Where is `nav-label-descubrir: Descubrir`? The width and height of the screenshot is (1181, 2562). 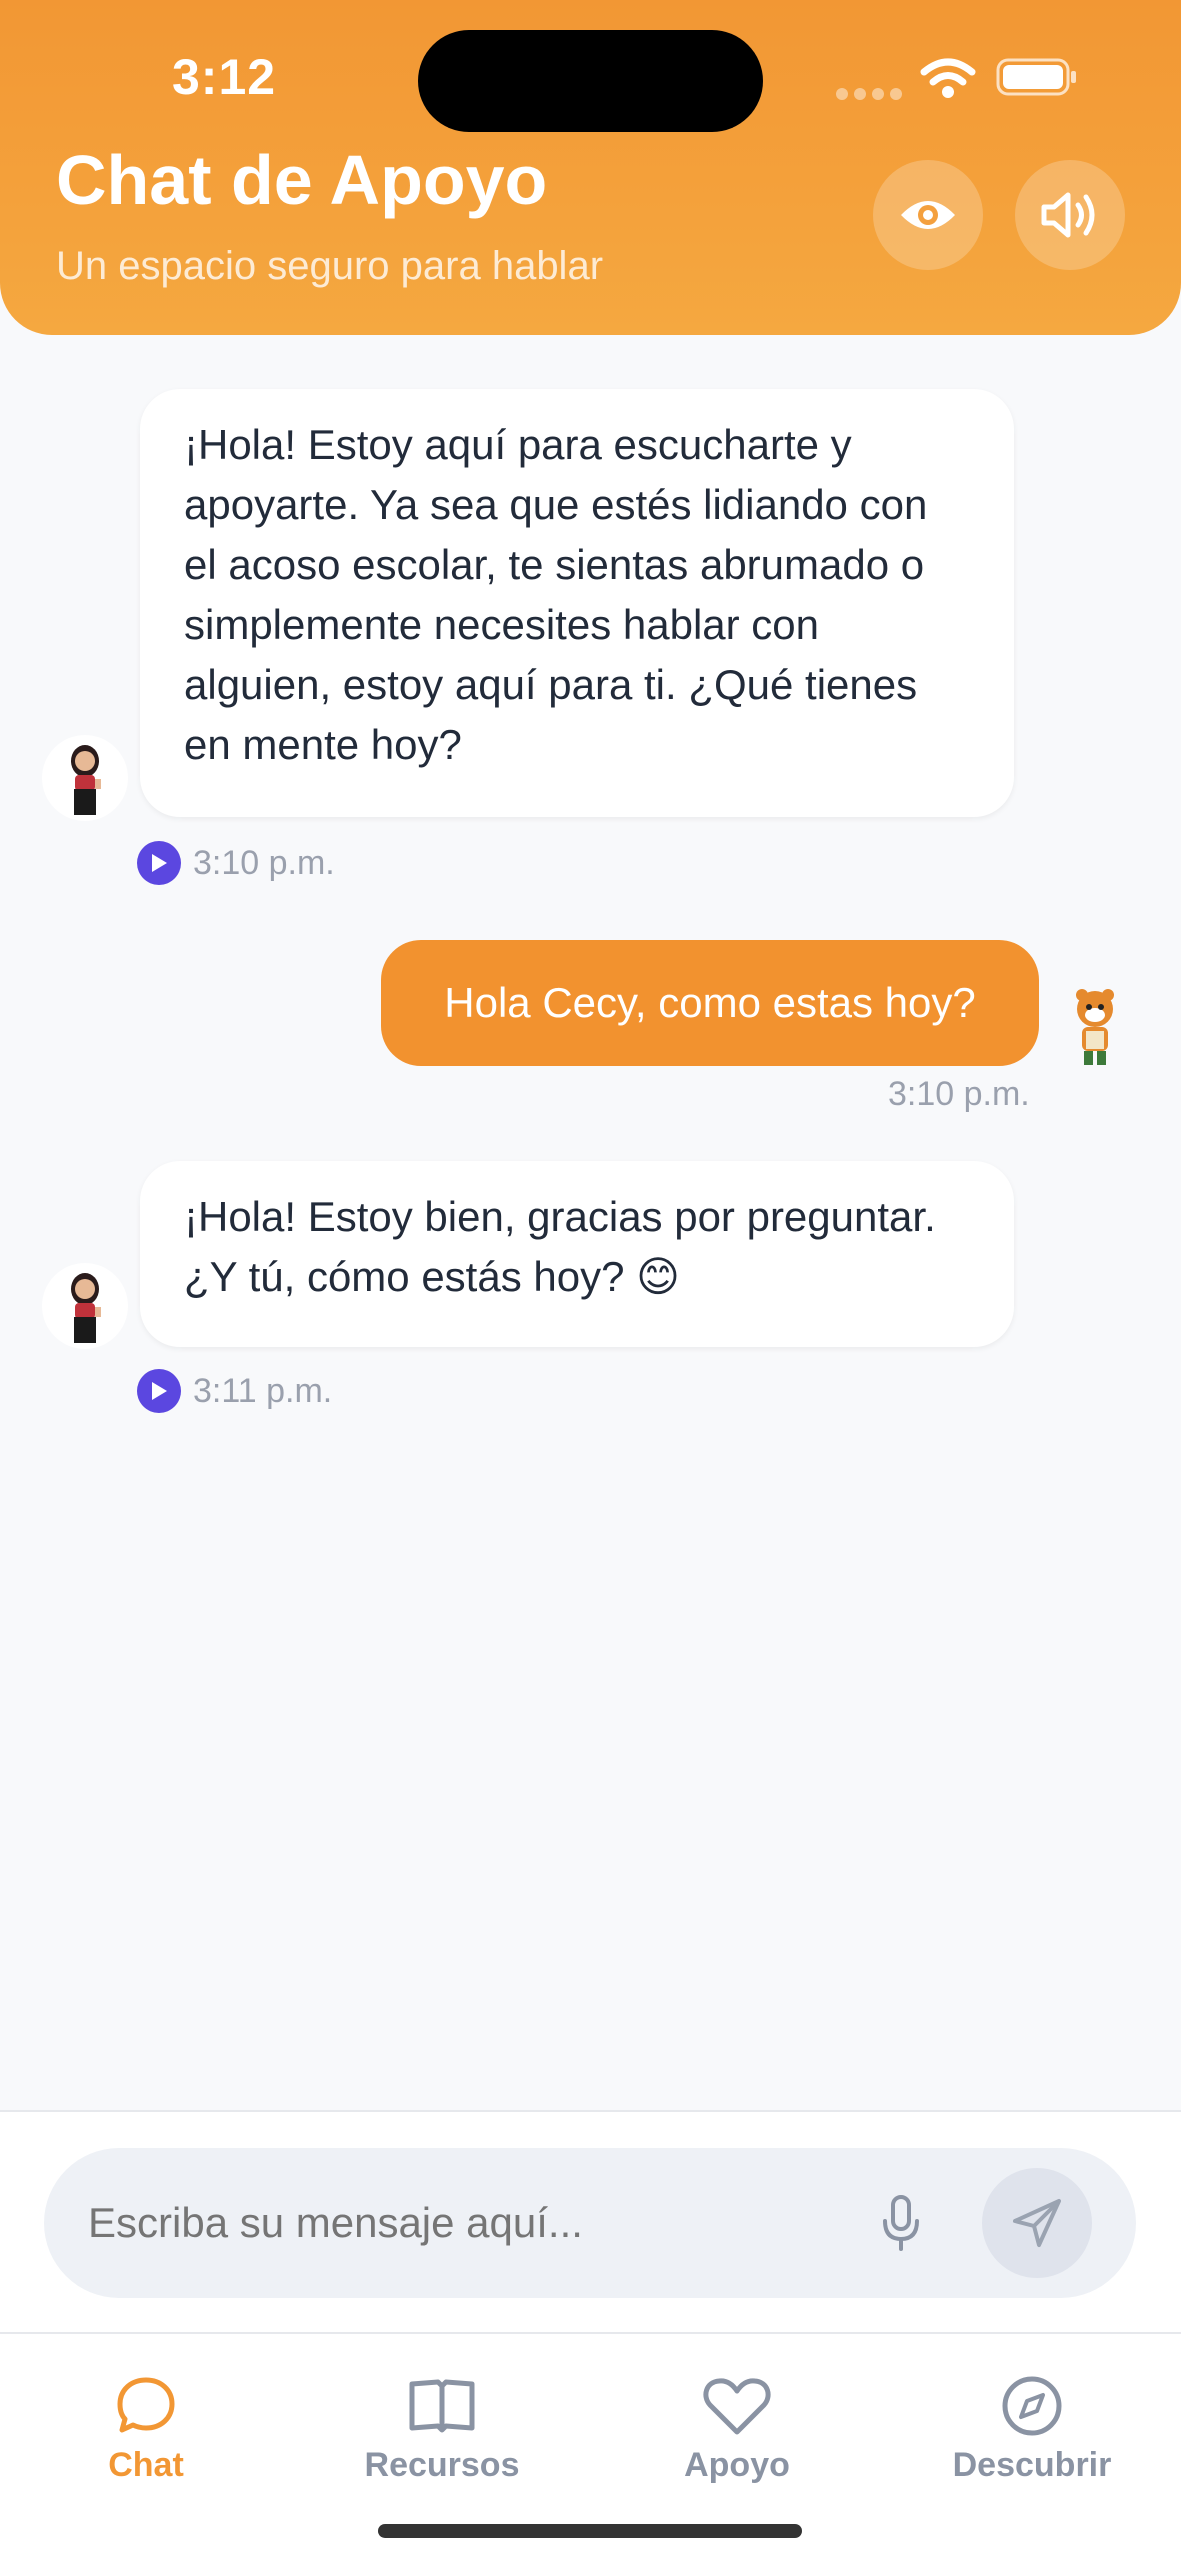
nav-label-descubrir: Descubrir is located at coordinates (1032, 2465).